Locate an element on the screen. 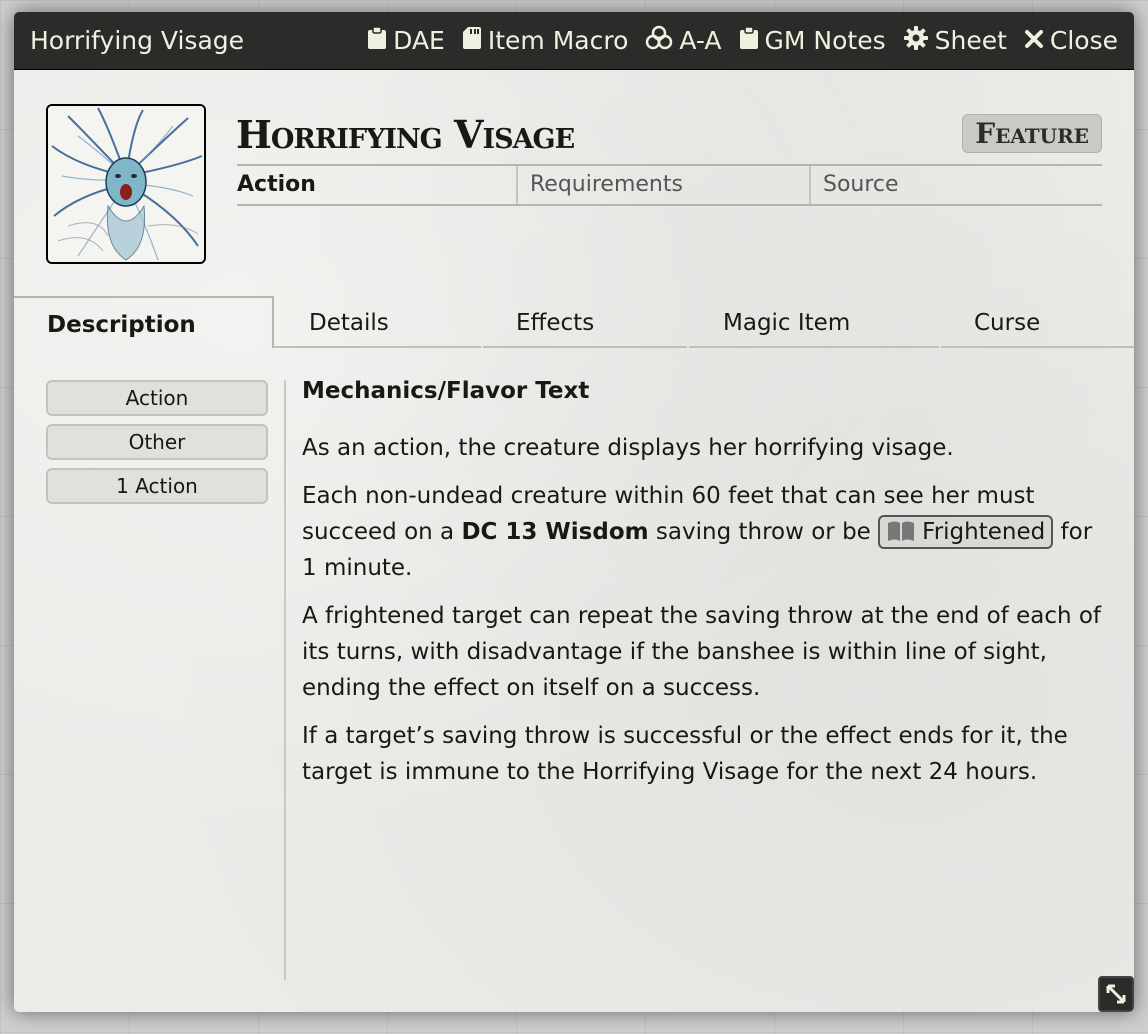 This screenshot has width=1148, height=1034. property-tag: 1 Action is located at coordinates (157, 486).